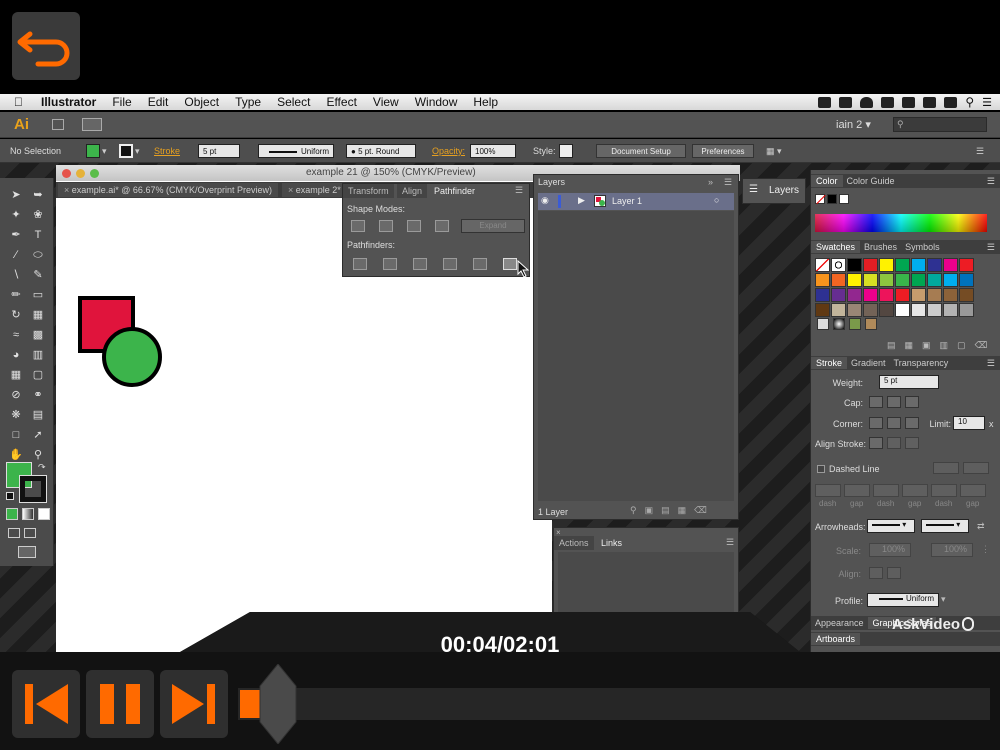  What do you see at coordinates (894, 423) in the screenshot?
I see `round-join-icon` at bounding box center [894, 423].